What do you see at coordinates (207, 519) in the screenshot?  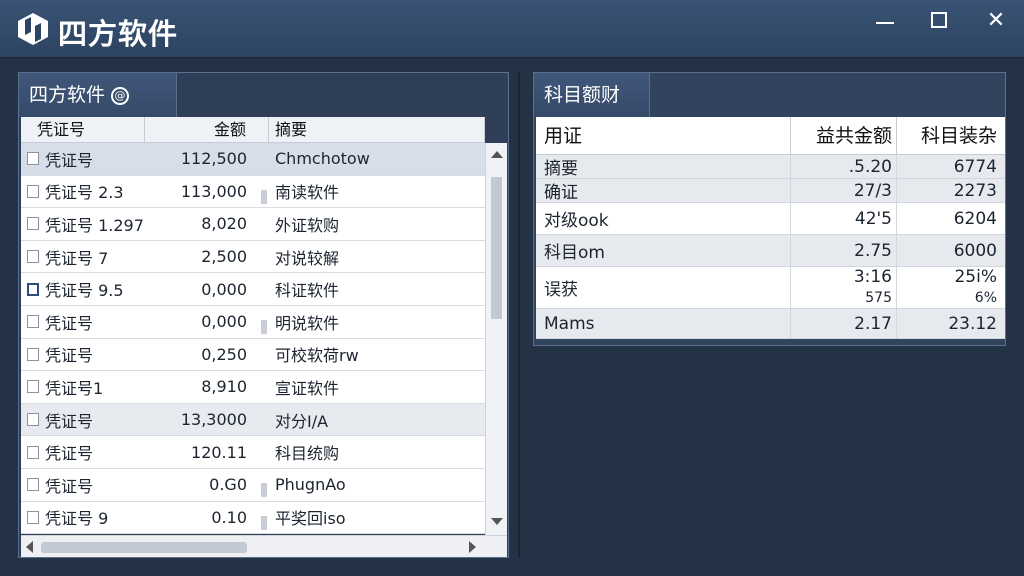 I see `amount-cell: 0.10` at bounding box center [207, 519].